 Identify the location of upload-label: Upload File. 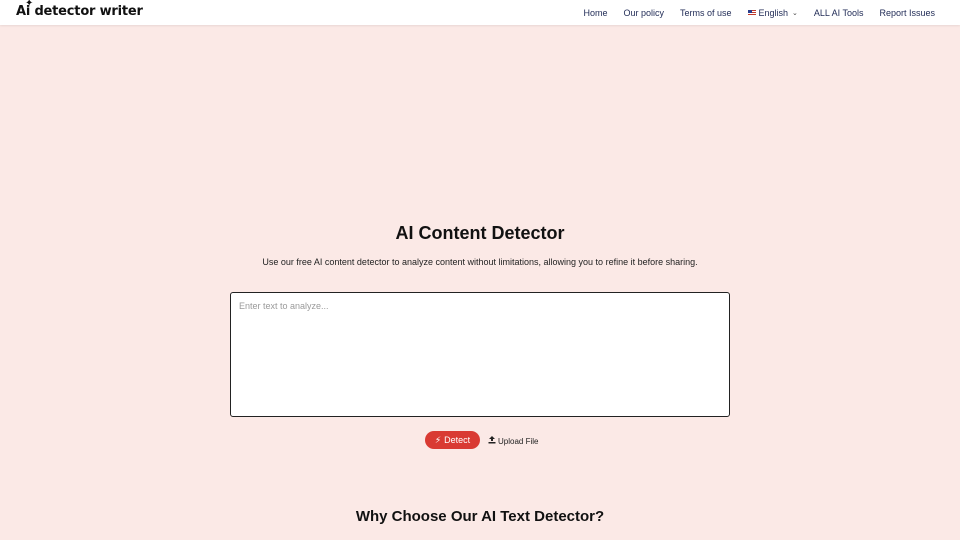
(518, 441).